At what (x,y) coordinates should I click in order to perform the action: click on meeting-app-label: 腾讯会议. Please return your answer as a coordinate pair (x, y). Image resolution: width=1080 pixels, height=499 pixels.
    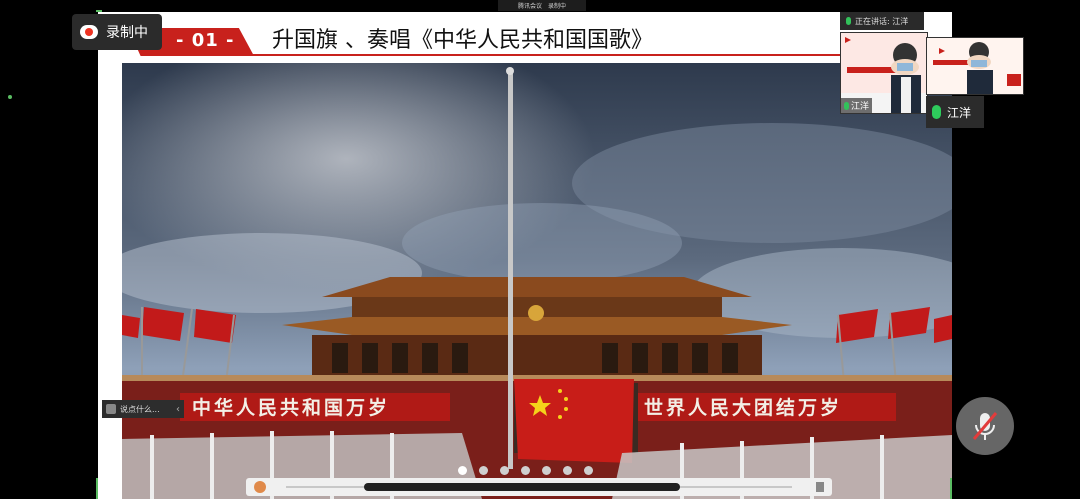
    Looking at the image, I should click on (529, 6).